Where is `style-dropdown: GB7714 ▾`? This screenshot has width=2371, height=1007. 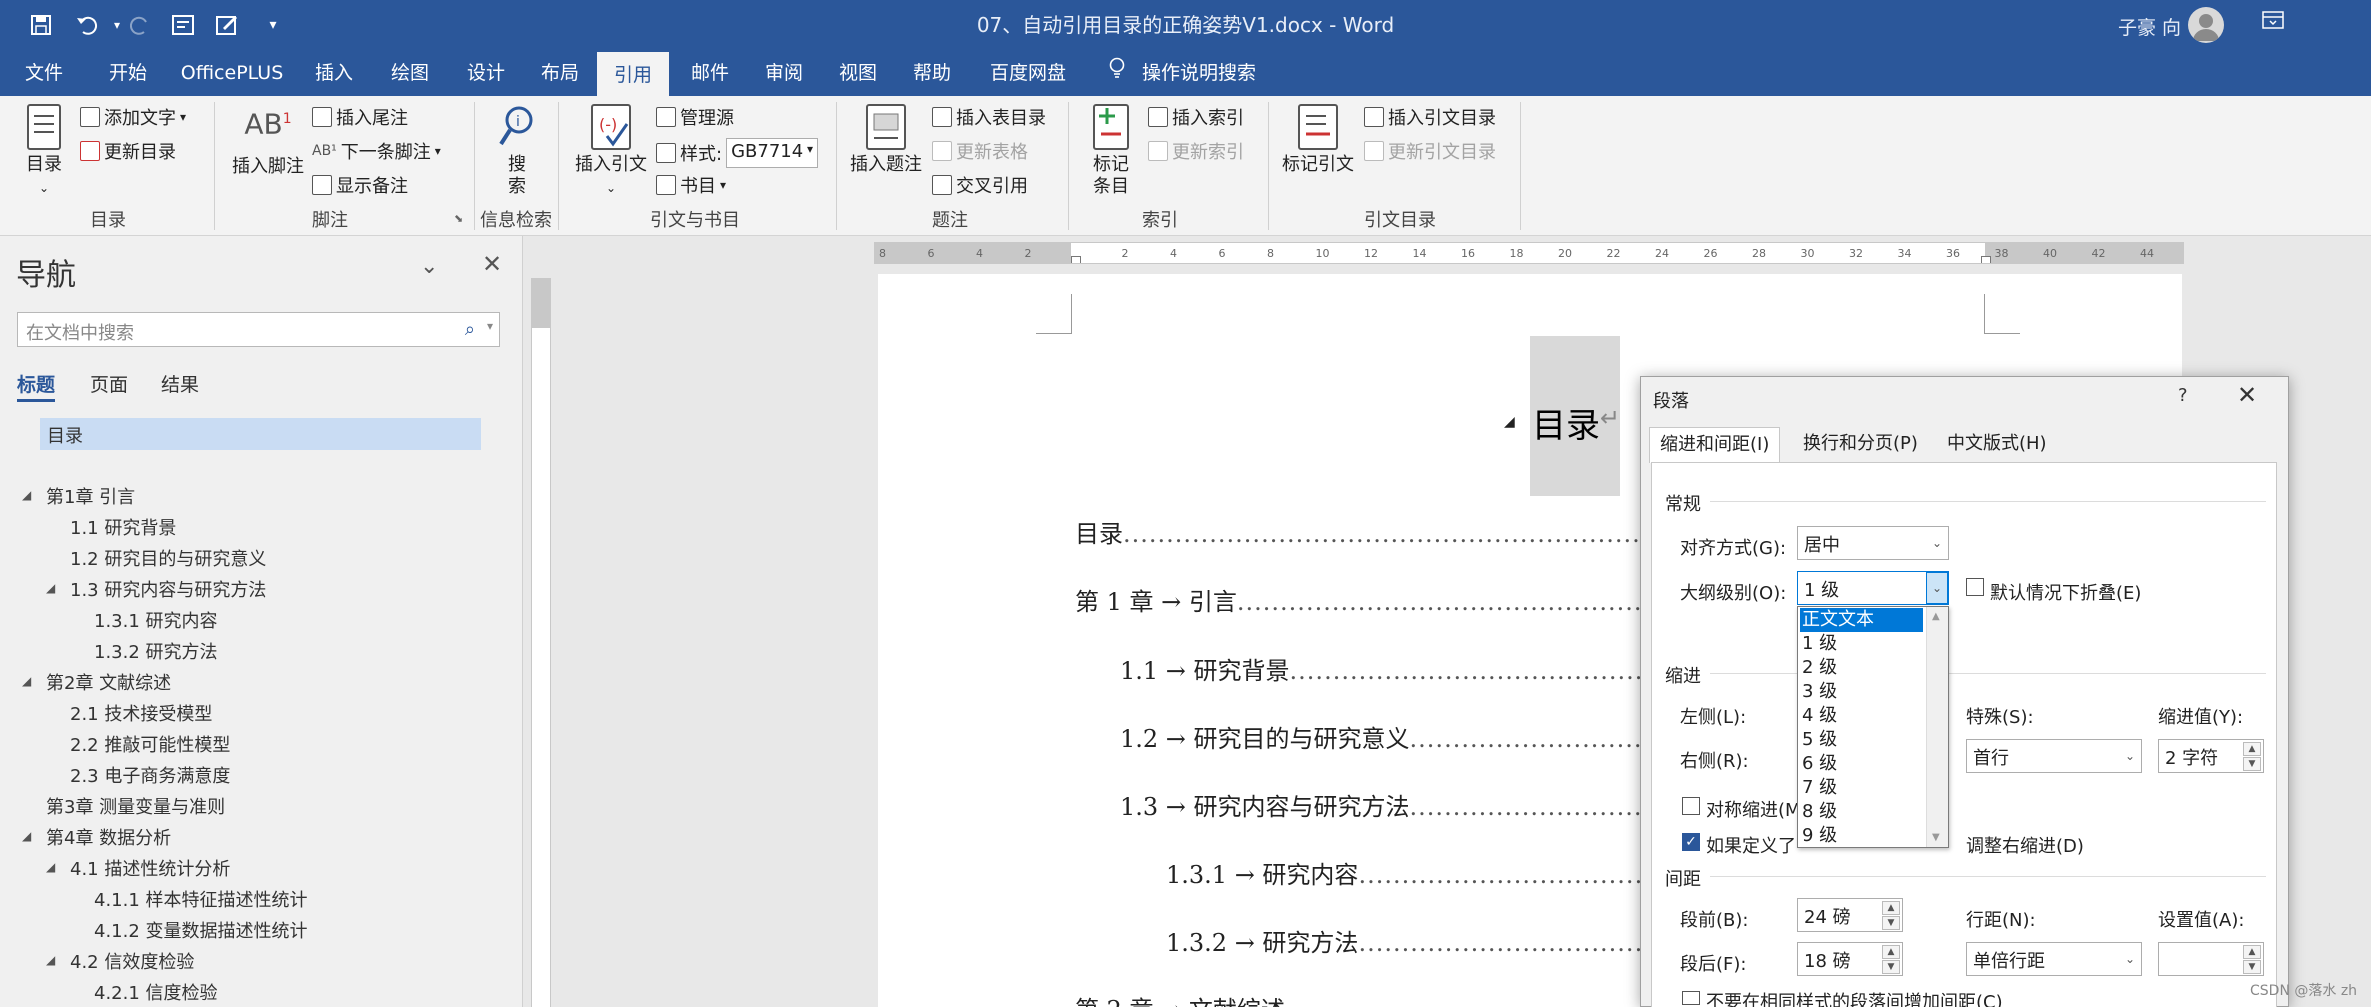 style-dropdown: GB7714 ▾ is located at coordinates (772, 153).